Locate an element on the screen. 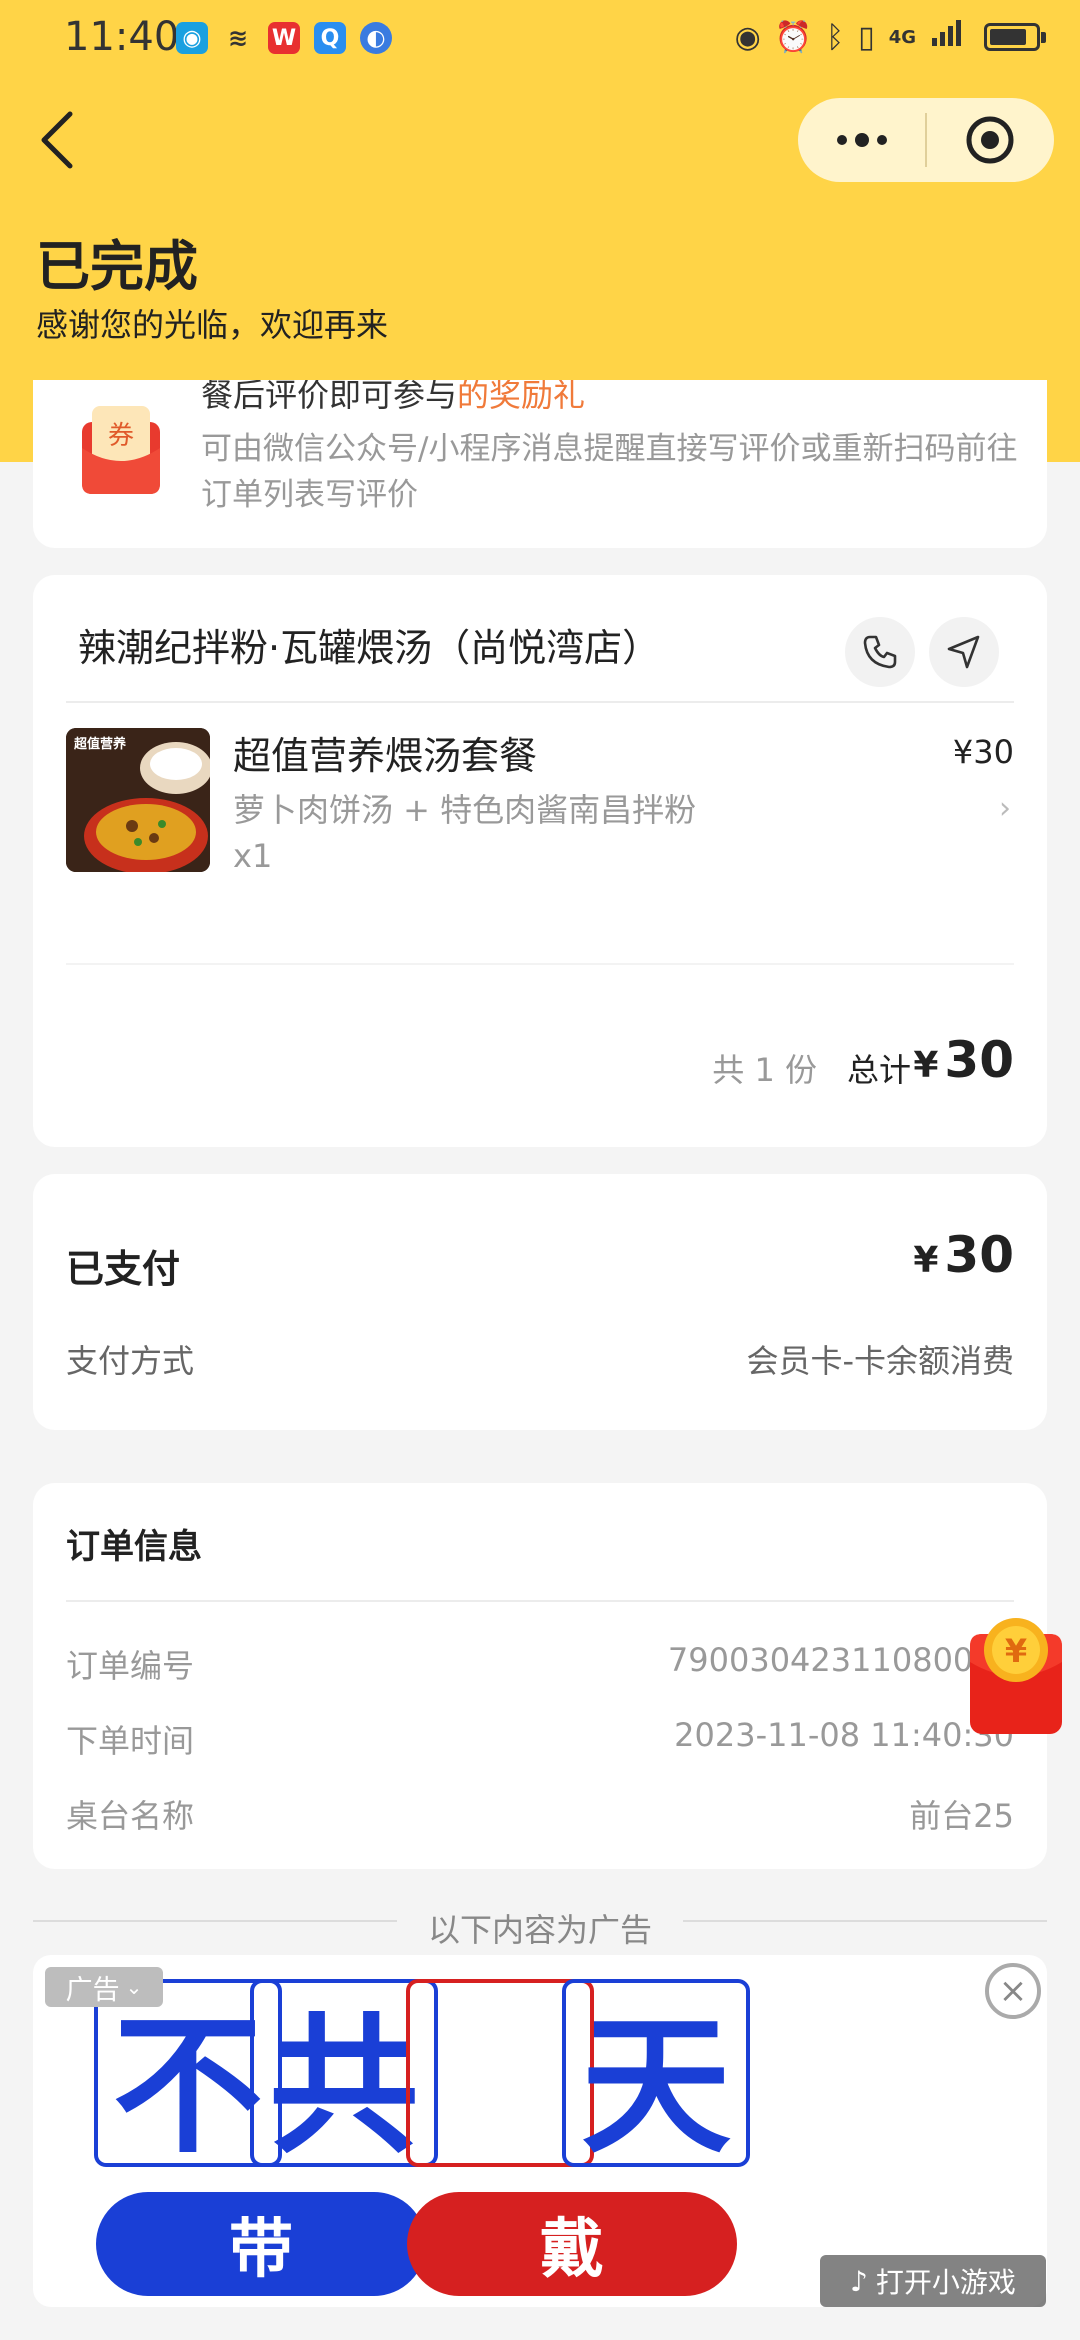 The image size is (1080, 2340). order-status-title: 已完成 is located at coordinates (117, 266).